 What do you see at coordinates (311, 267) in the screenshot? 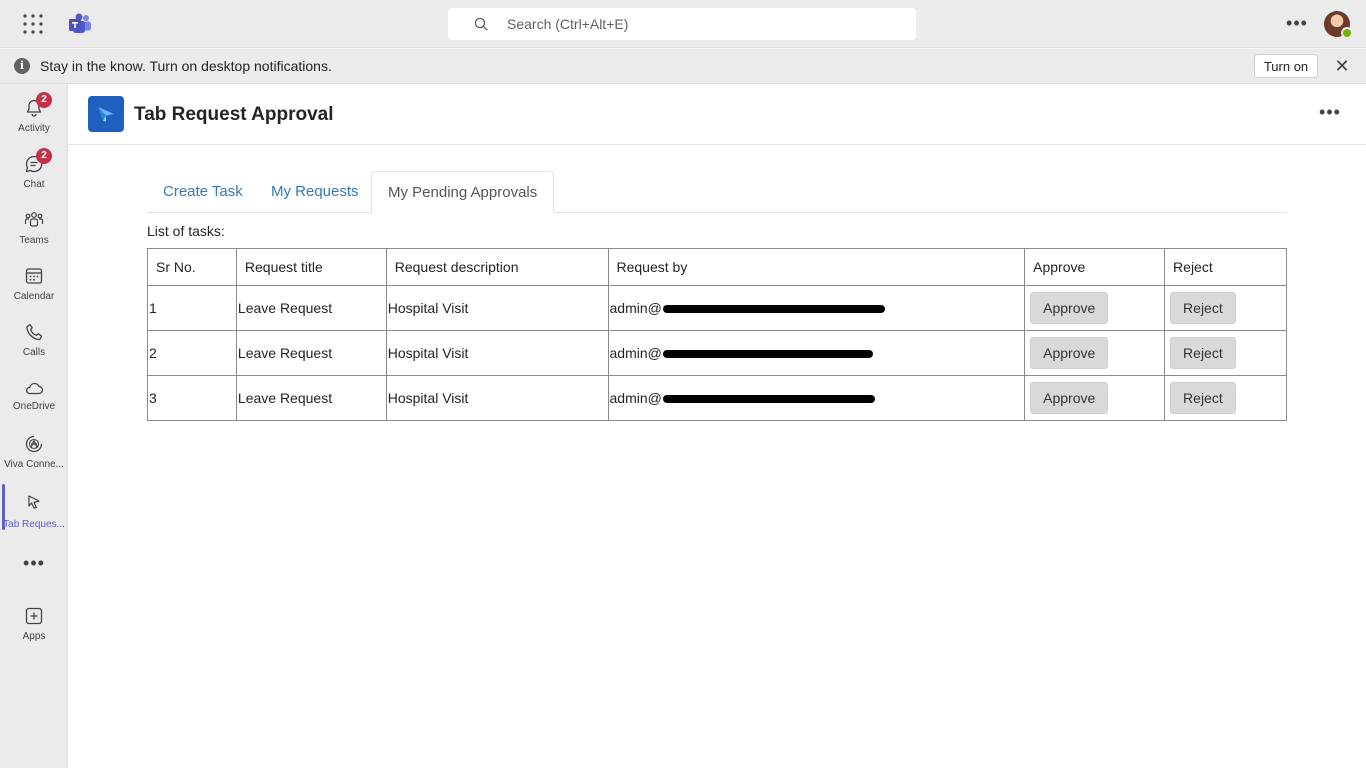
I see `header-request-title: Request title` at bounding box center [311, 267].